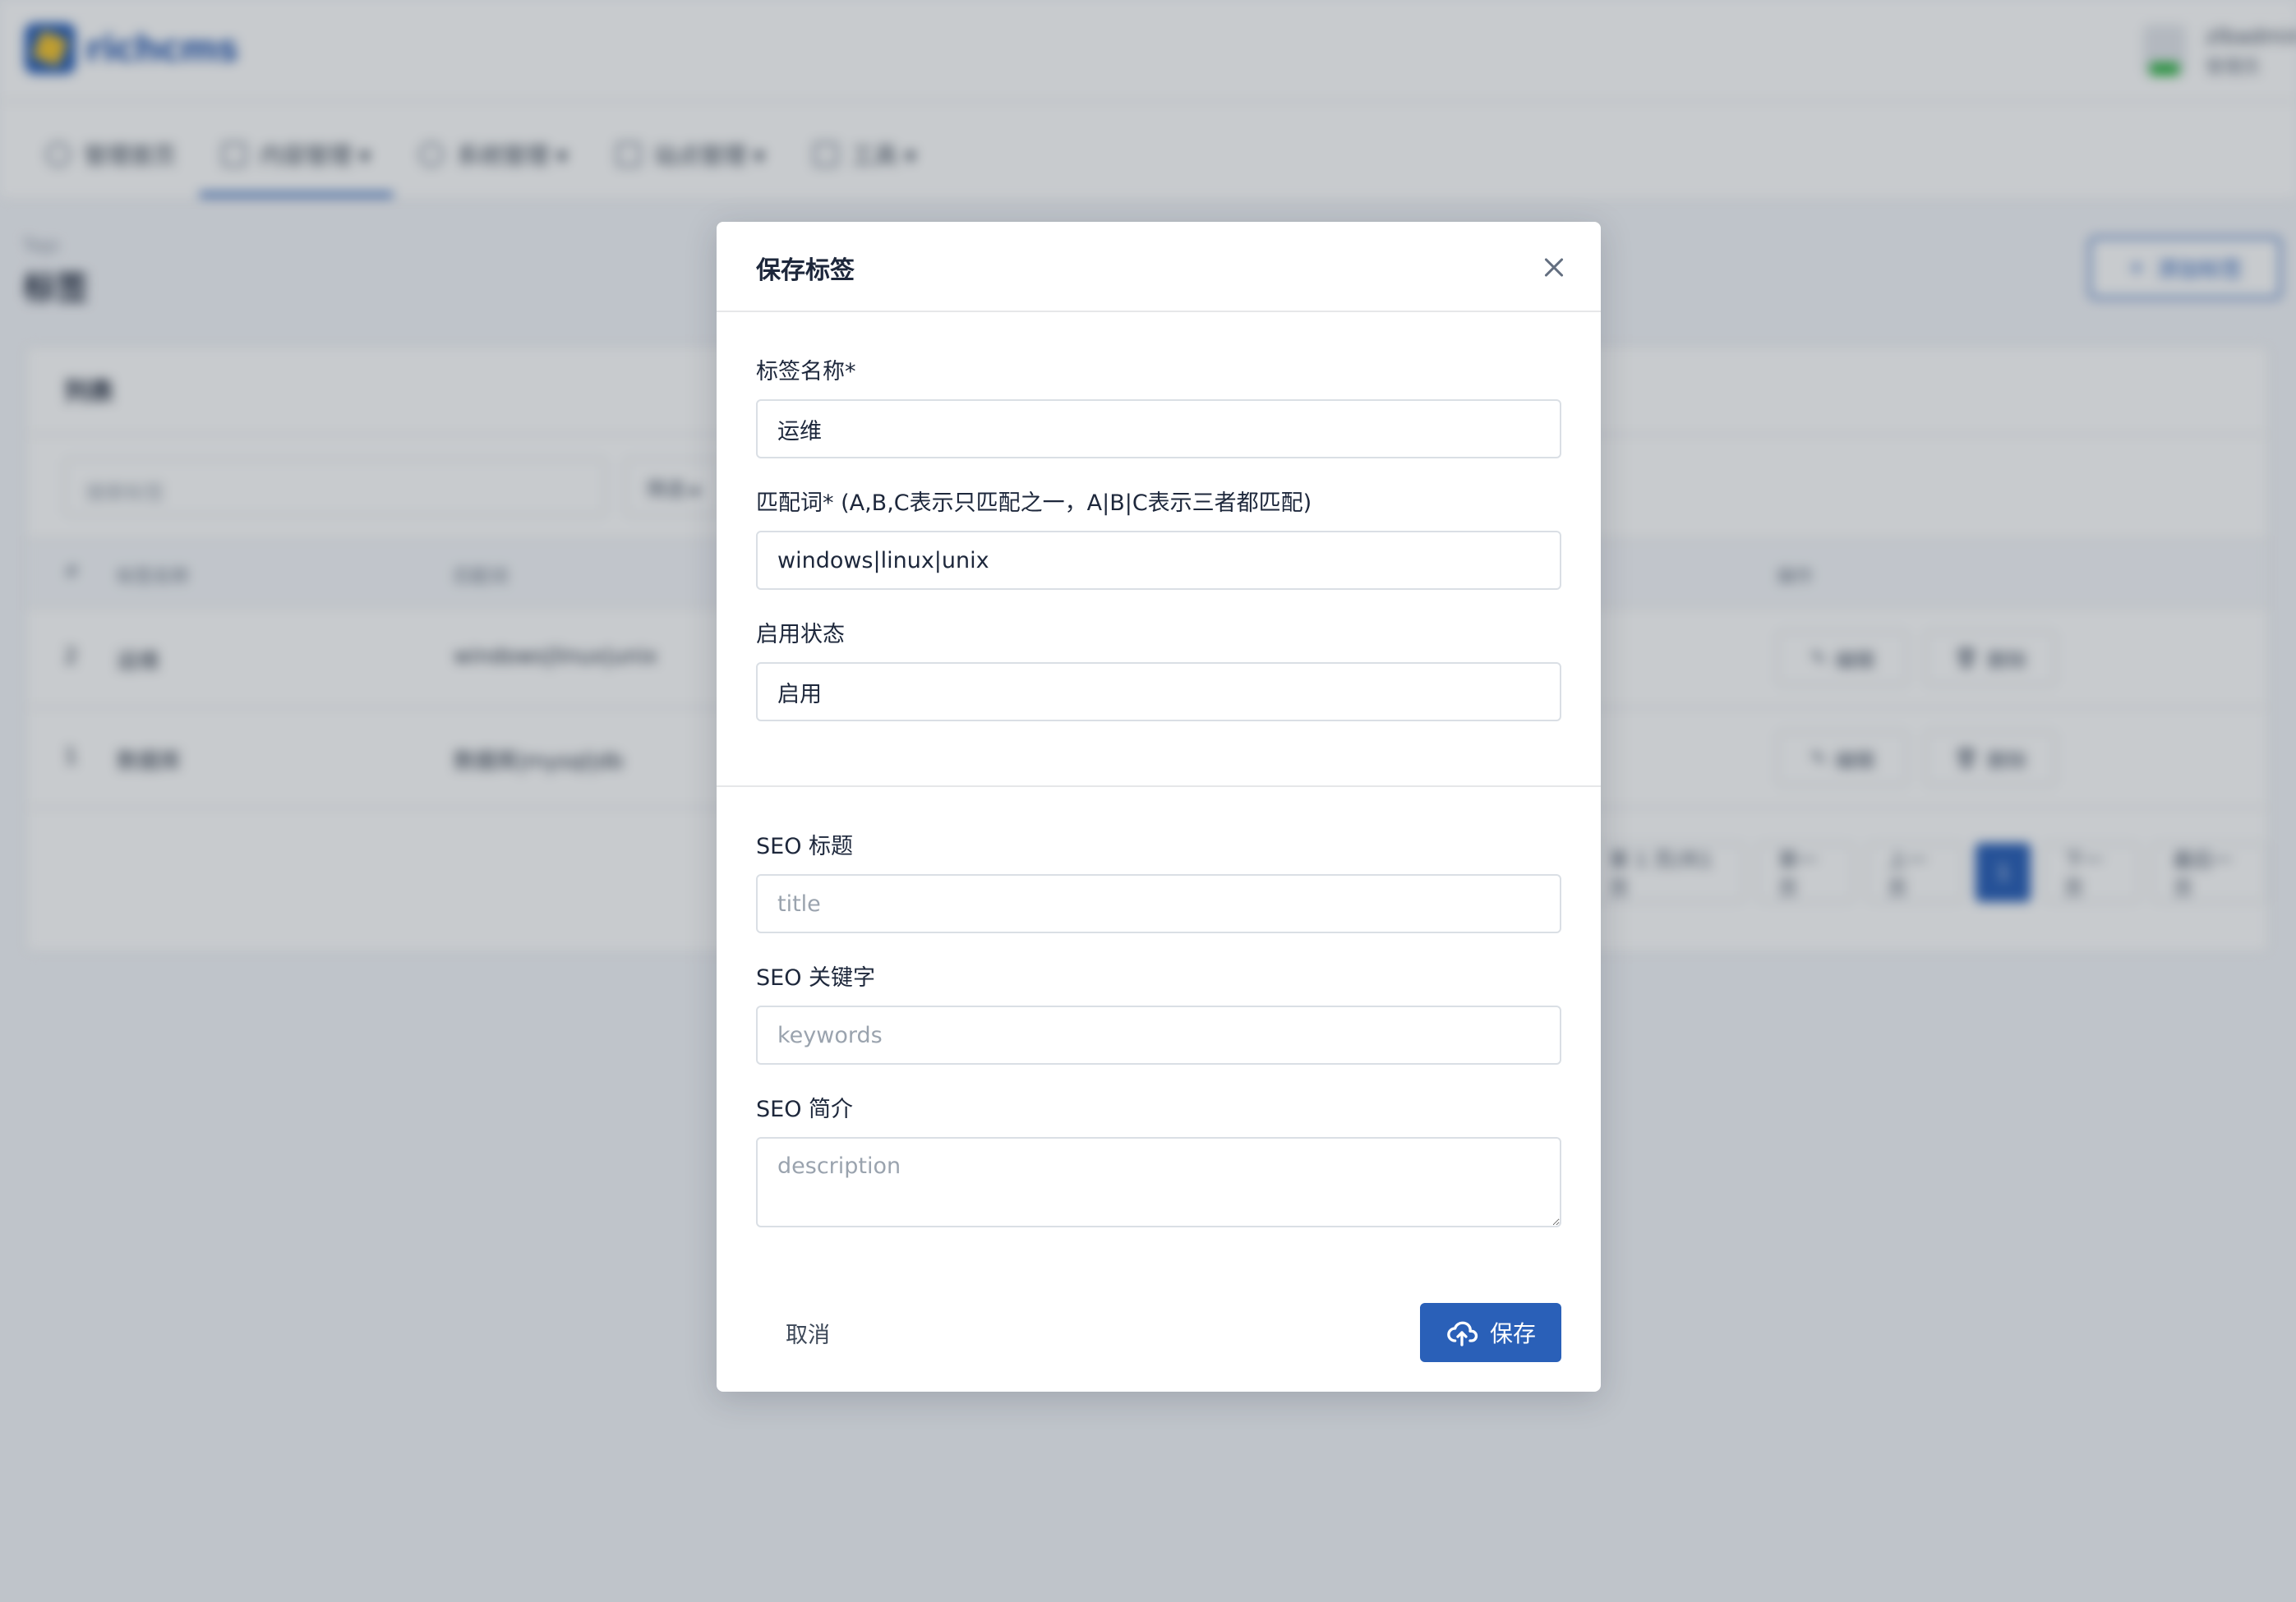 The height and width of the screenshot is (1602, 2296). I want to click on seo-description-label: SEO 简介, so click(805, 1109).